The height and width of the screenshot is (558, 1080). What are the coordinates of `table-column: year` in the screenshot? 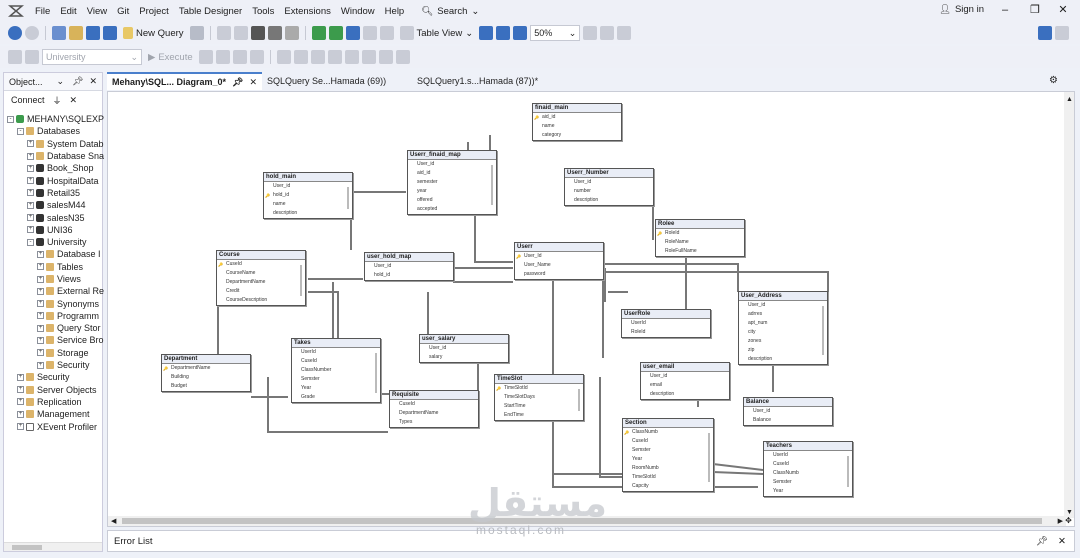 It's located at (452, 191).